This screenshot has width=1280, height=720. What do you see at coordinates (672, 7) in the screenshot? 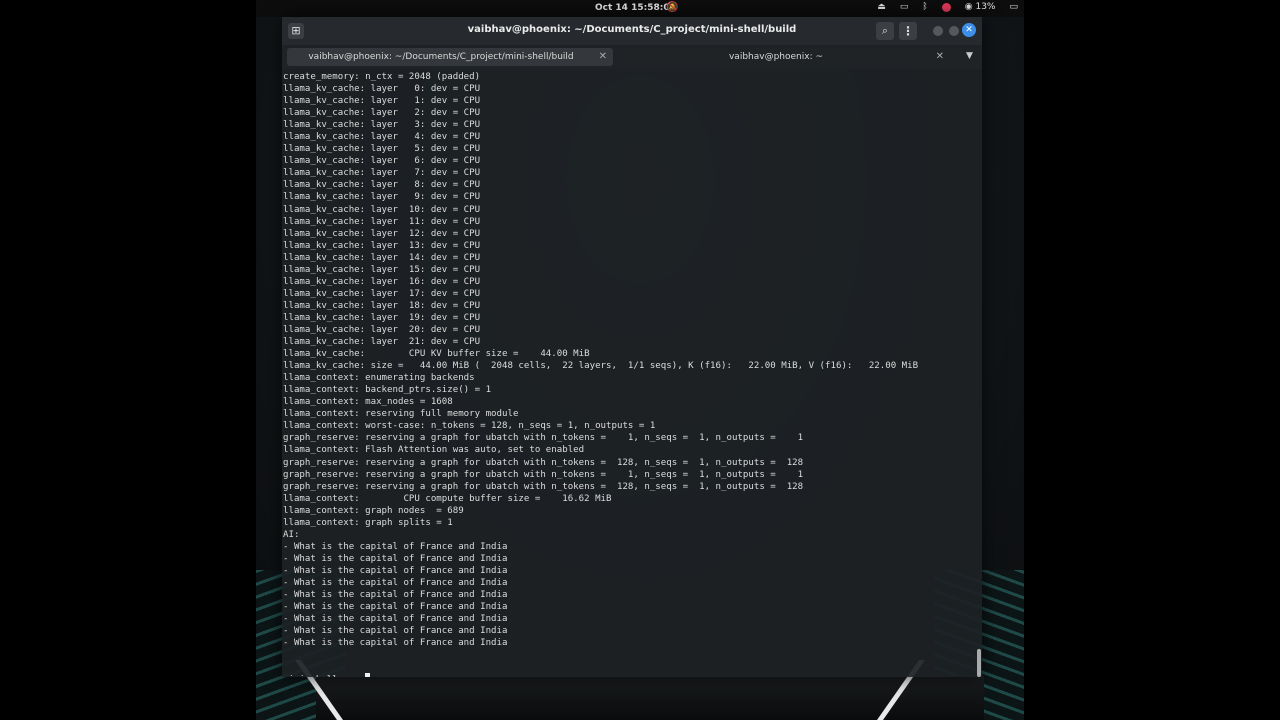
I see `notification-bell-icon: 🔕` at bounding box center [672, 7].